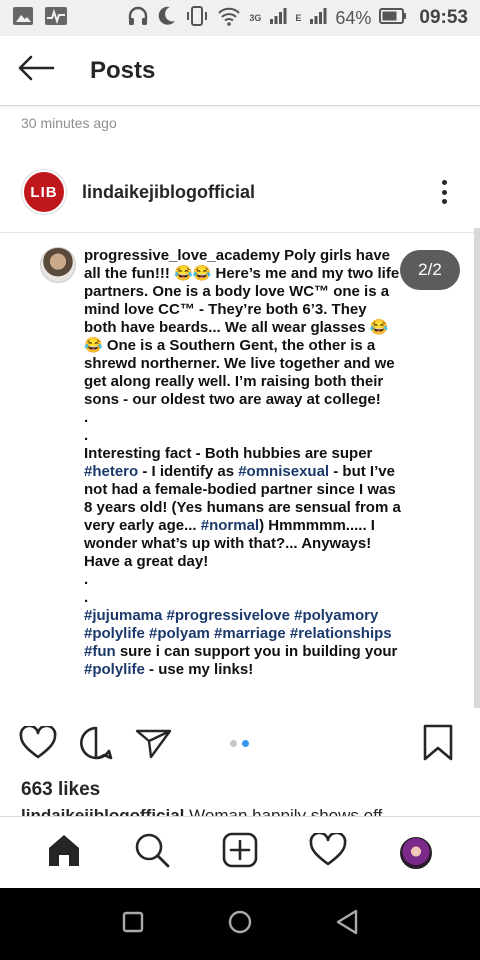  I want to click on profile-avatar, so click(416, 852).